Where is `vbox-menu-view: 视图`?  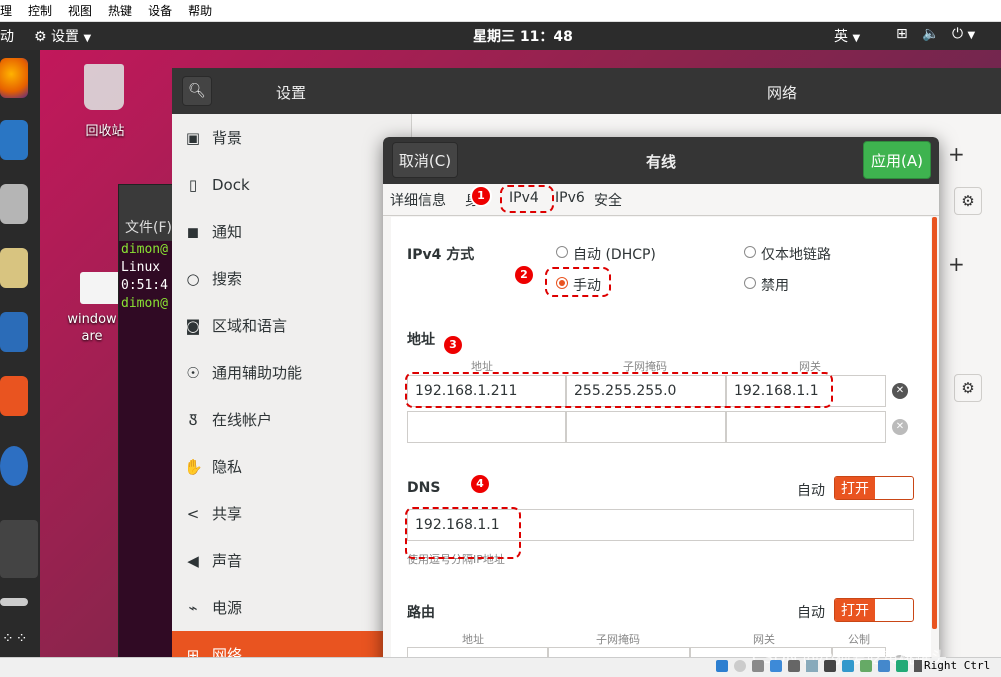 vbox-menu-view: 视图 is located at coordinates (80, 10).